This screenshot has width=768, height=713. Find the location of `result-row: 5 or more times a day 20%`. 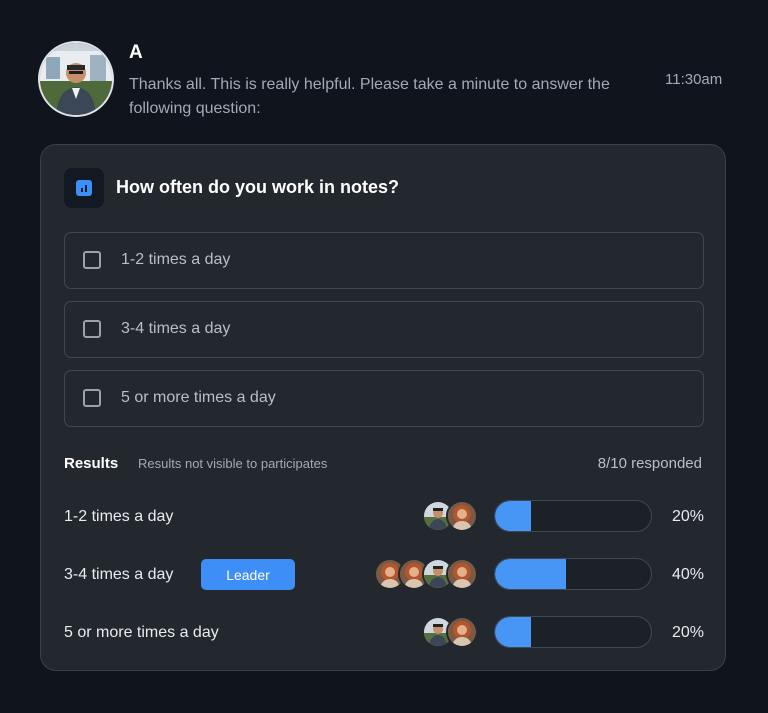

result-row: 5 or more times a day 20% is located at coordinates (384, 633).